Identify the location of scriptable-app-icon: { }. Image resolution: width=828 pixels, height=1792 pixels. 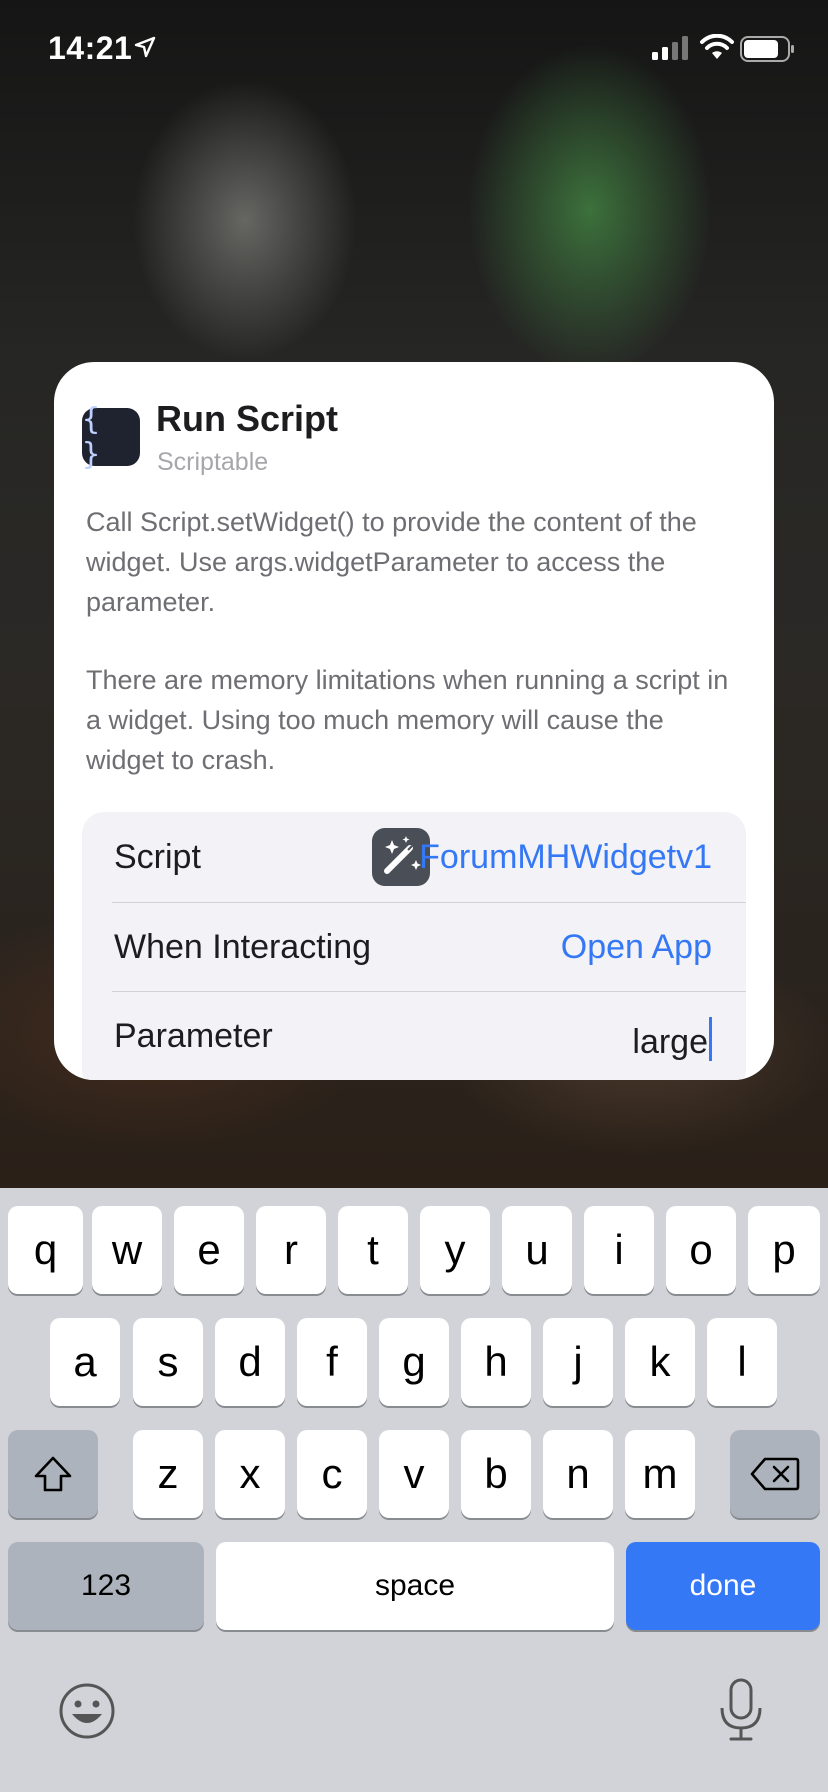
(111, 437).